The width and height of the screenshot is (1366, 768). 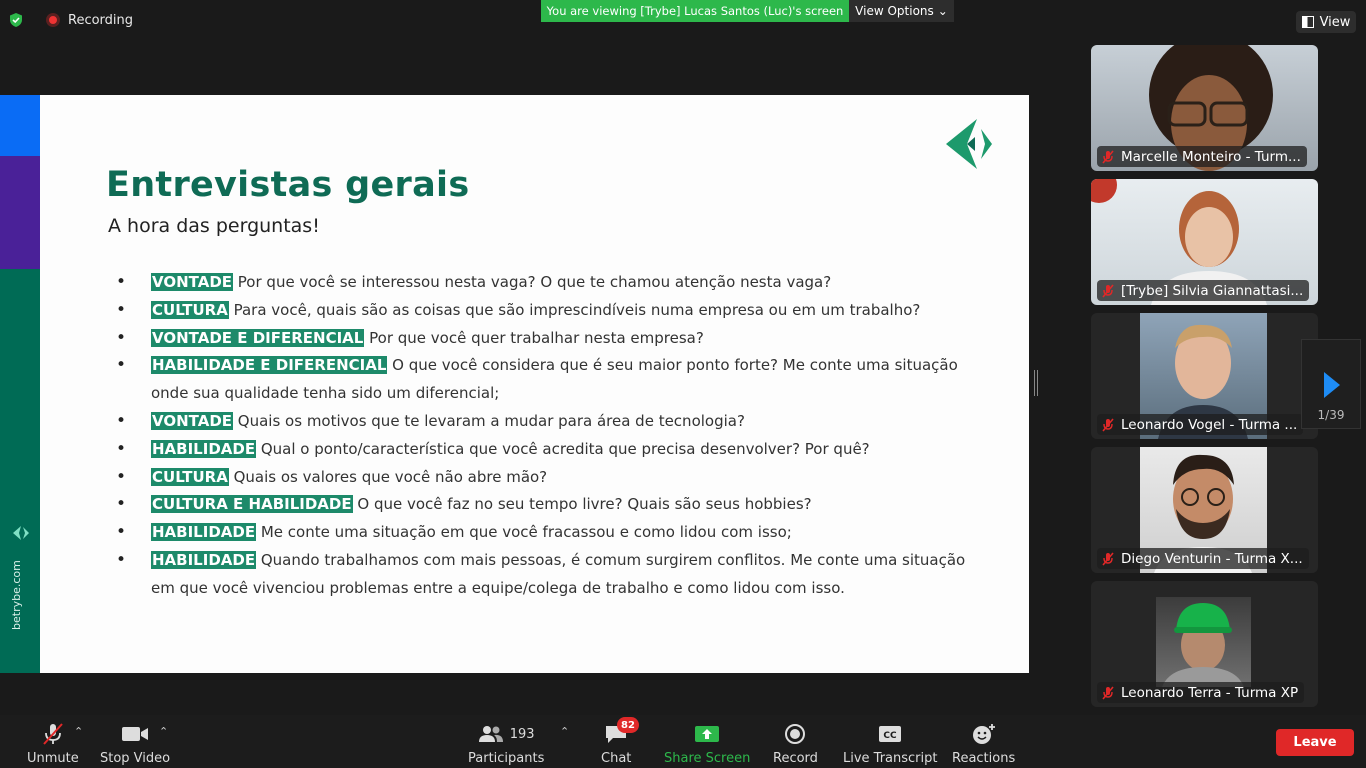 I want to click on video-camera-icon, so click(x=135, y=734).